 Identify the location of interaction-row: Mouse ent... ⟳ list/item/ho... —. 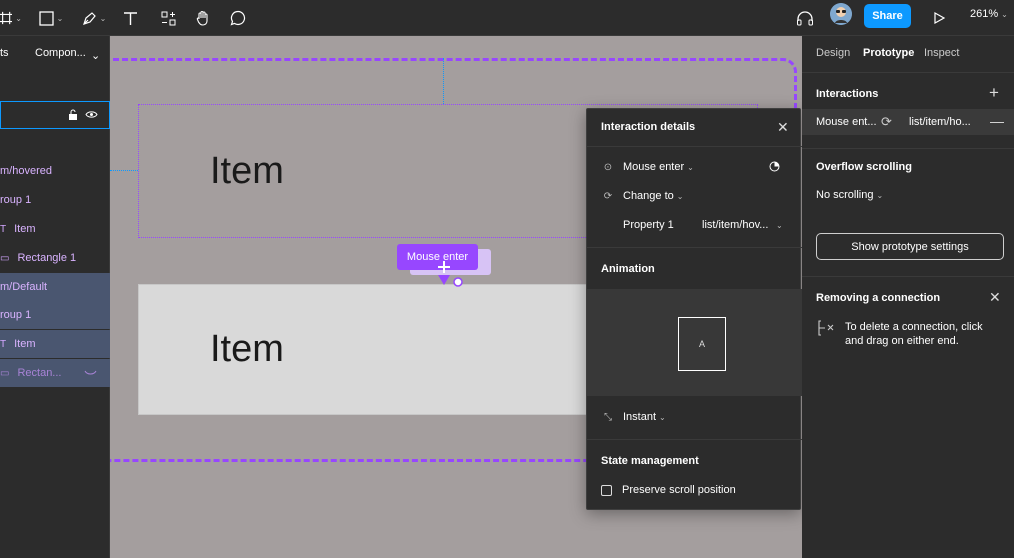
(908, 122).